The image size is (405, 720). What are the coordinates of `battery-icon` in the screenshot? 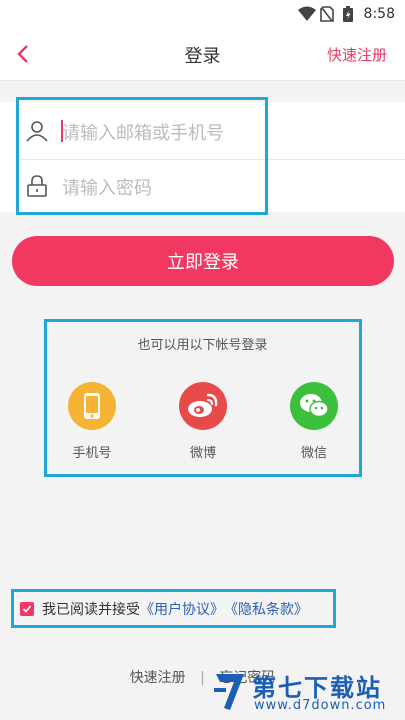 It's located at (348, 14).